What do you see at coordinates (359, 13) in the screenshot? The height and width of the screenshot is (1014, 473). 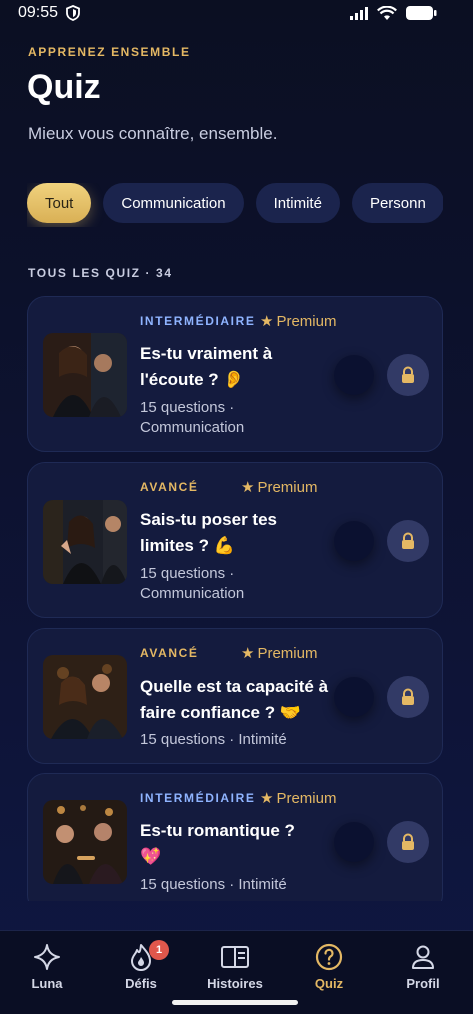 I see `signal-icon` at bounding box center [359, 13].